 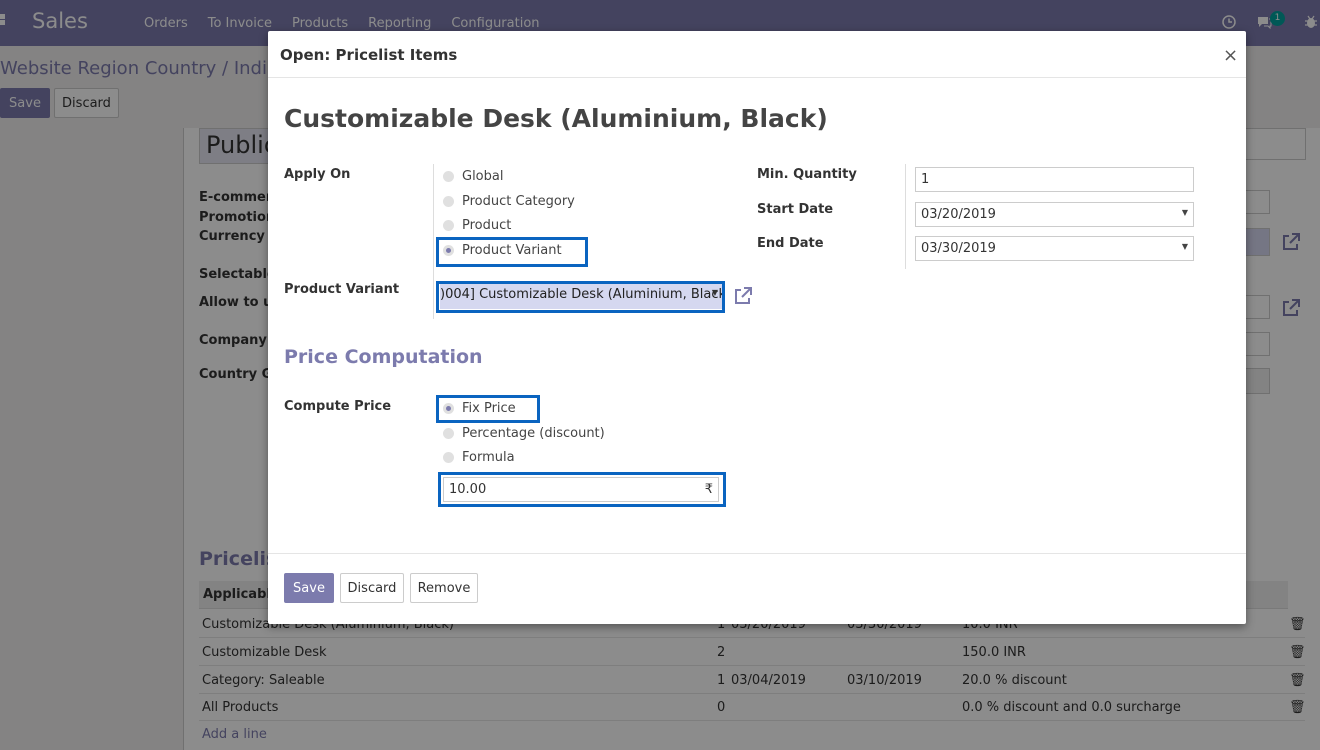 What do you see at coordinates (533, 433) in the screenshot?
I see `radio-label: Percentage (discount)` at bounding box center [533, 433].